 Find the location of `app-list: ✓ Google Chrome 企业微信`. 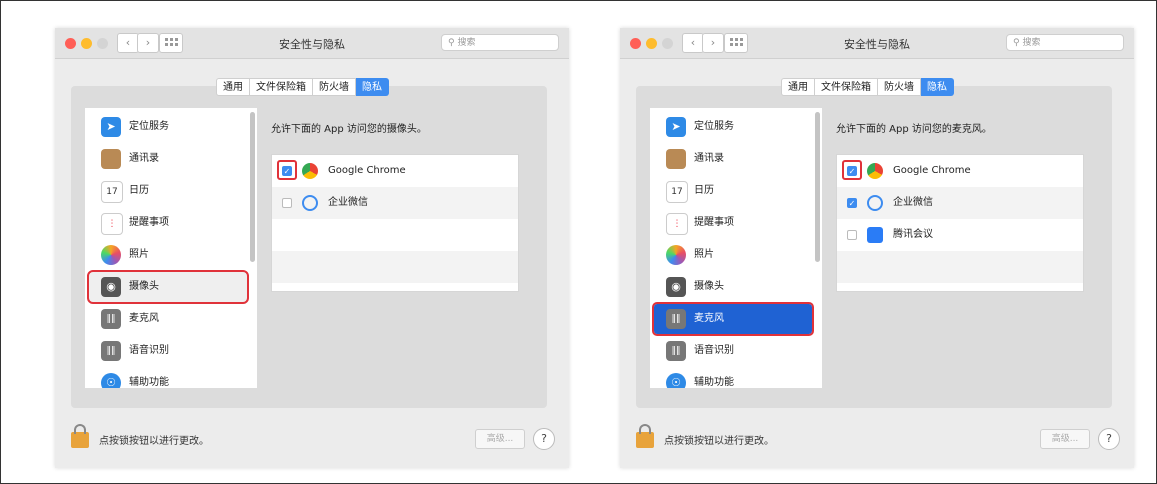

app-list: ✓ Google Chrome 企业微信 is located at coordinates (395, 223).